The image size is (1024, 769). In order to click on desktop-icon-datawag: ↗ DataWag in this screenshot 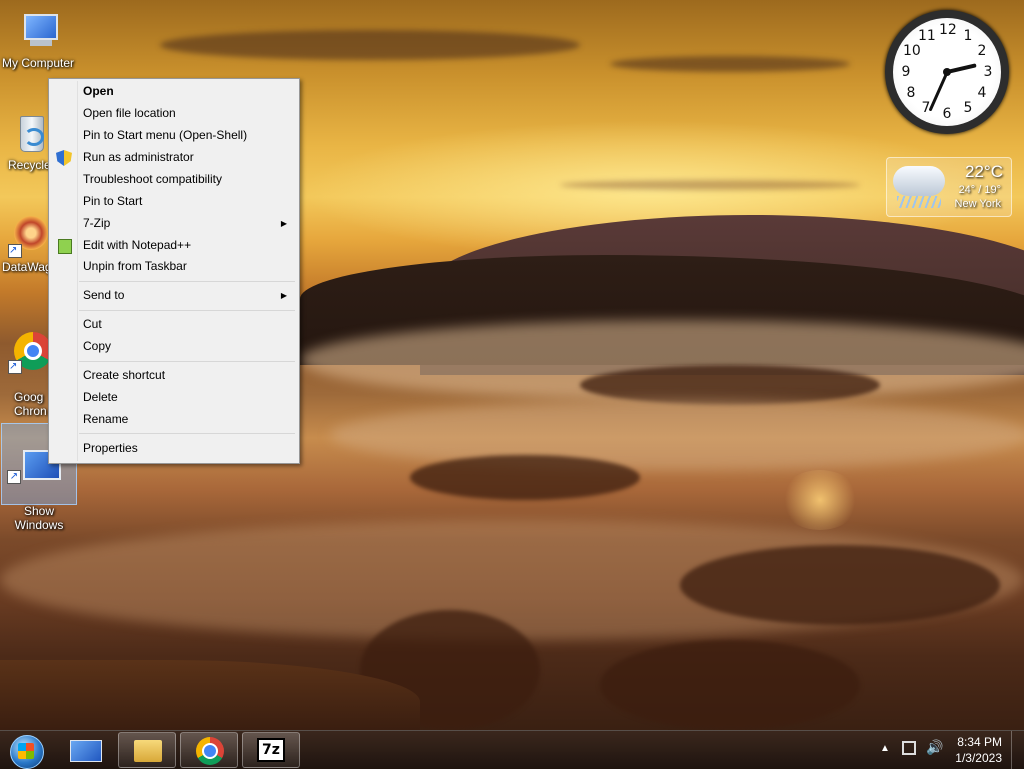, I will do `click(27, 244)`.